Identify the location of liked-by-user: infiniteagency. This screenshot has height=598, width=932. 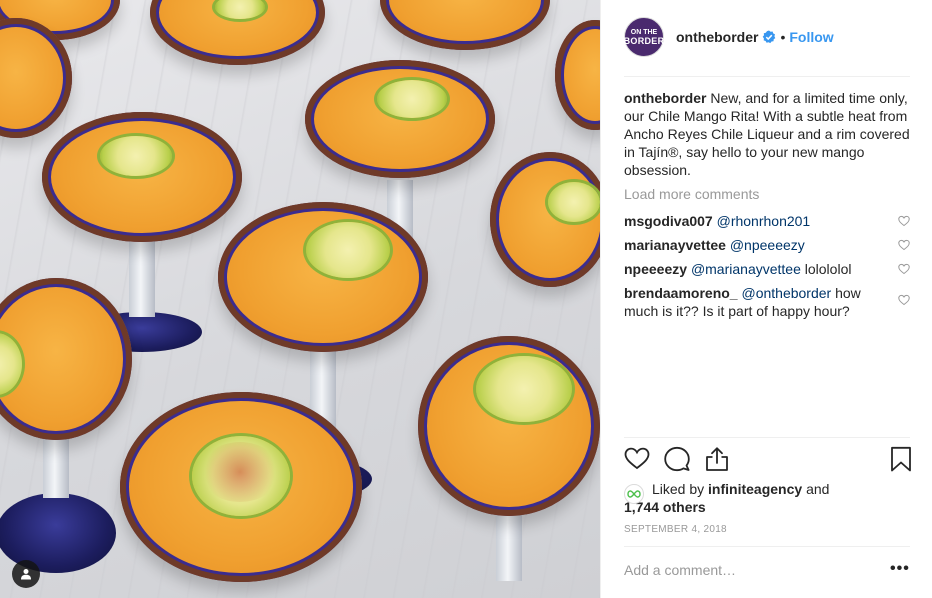
(755, 489).